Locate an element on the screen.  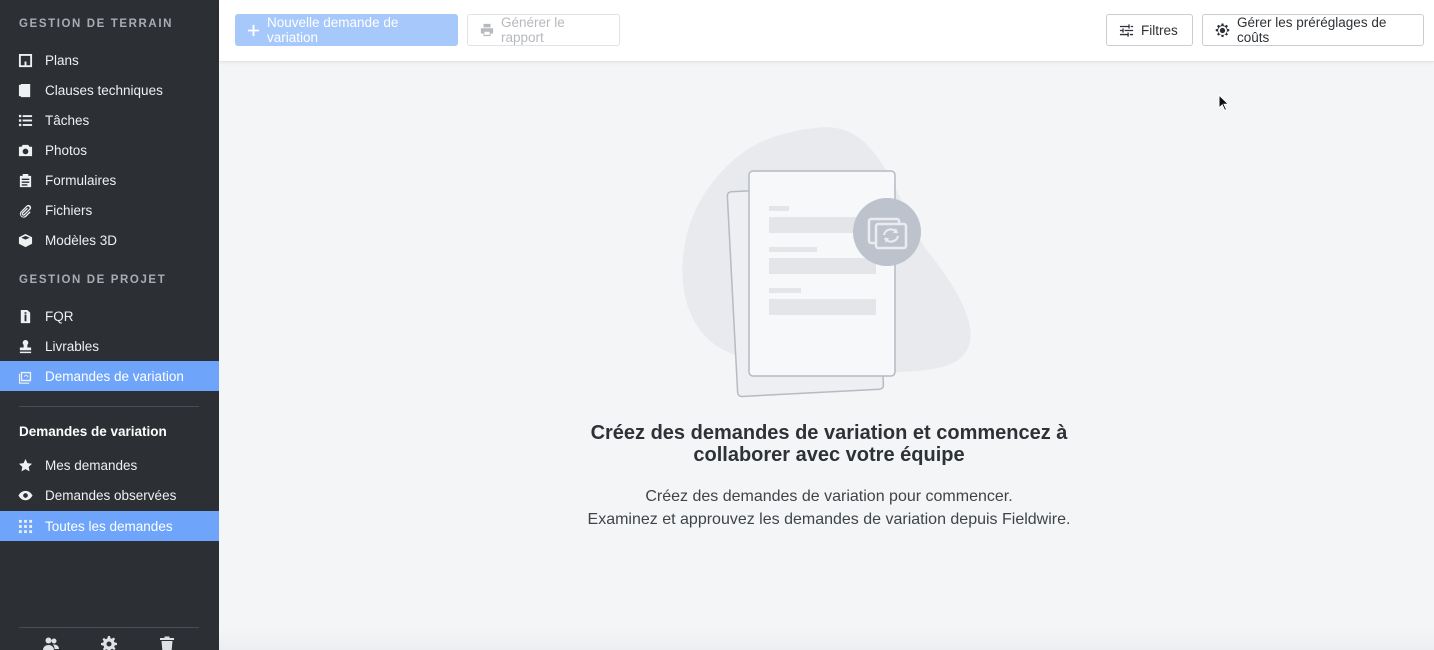
new-change-order-button: Nouvelle demande de variation is located at coordinates (346, 30).